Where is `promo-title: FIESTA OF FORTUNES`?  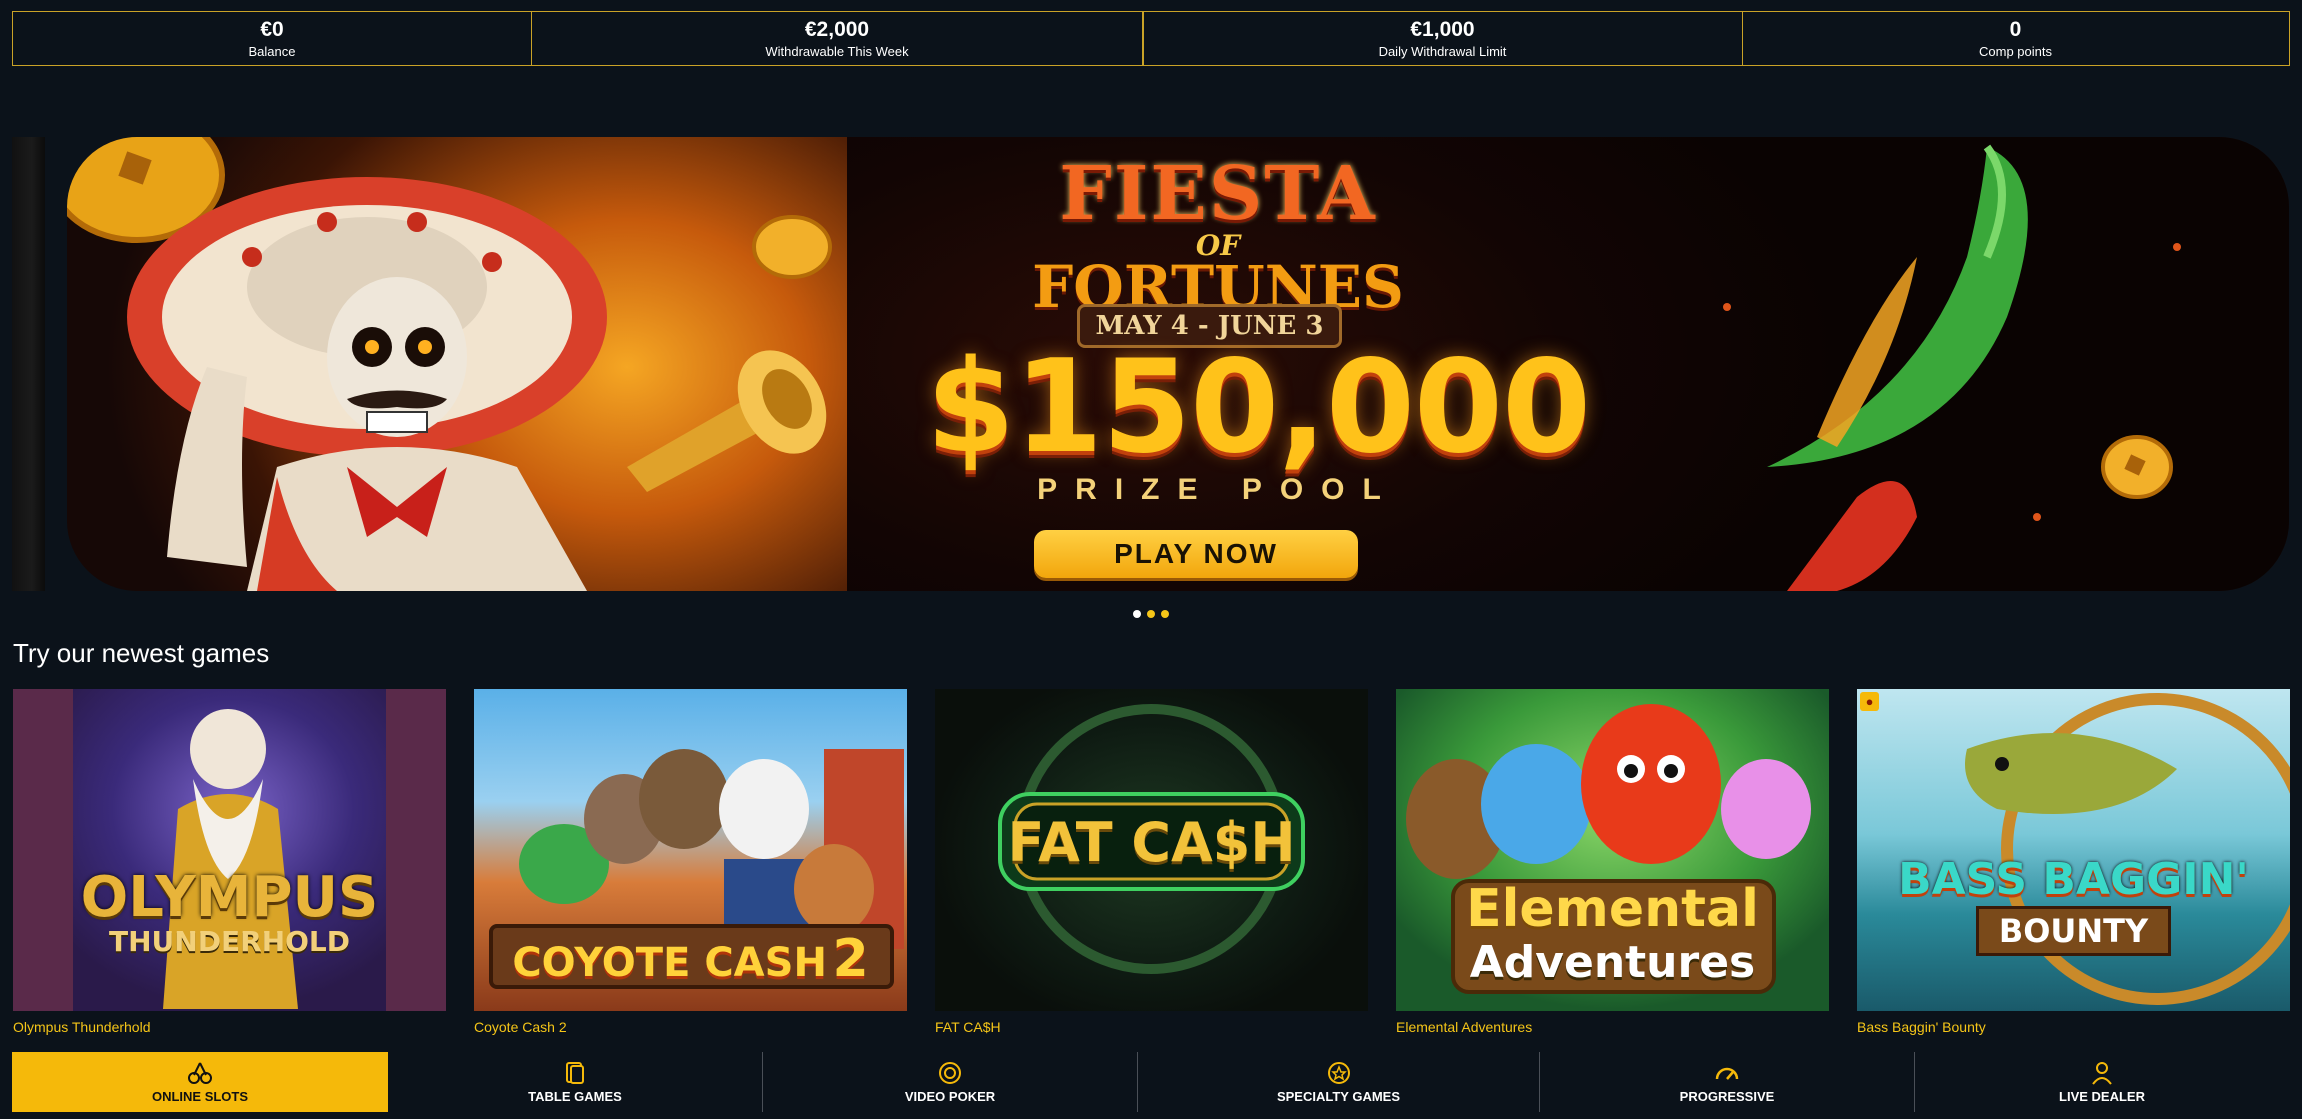
promo-title: FIESTA OF FORTUNES is located at coordinates (1178, 233).